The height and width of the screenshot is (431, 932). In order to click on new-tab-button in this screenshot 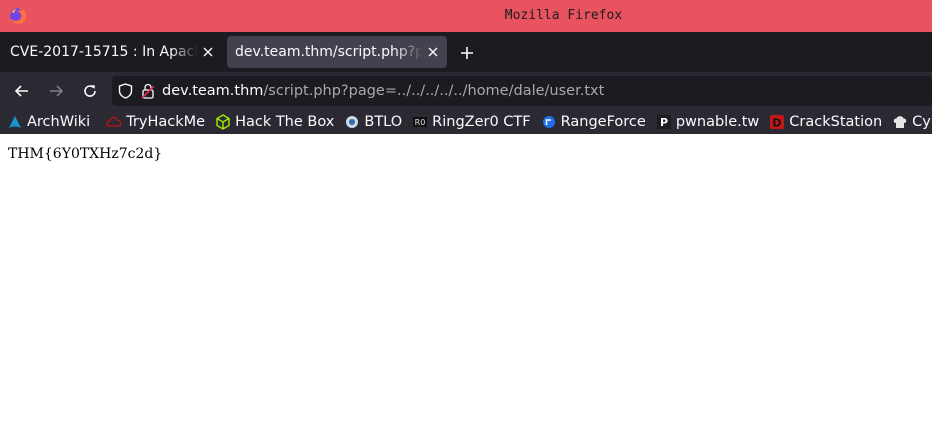, I will do `click(467, 53)`.